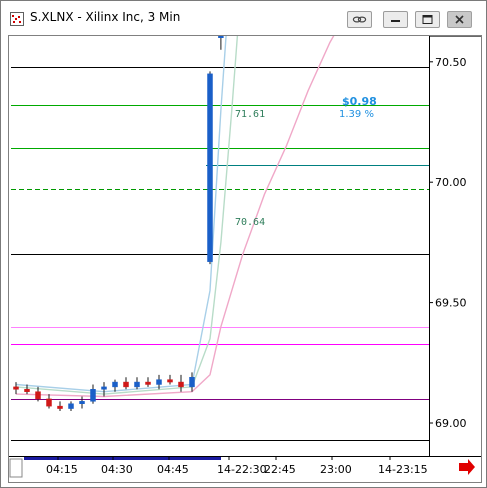 Image resolution: width=487 pixels, height=488 pixels. I want to click on minimize-button, so click(395, 19).